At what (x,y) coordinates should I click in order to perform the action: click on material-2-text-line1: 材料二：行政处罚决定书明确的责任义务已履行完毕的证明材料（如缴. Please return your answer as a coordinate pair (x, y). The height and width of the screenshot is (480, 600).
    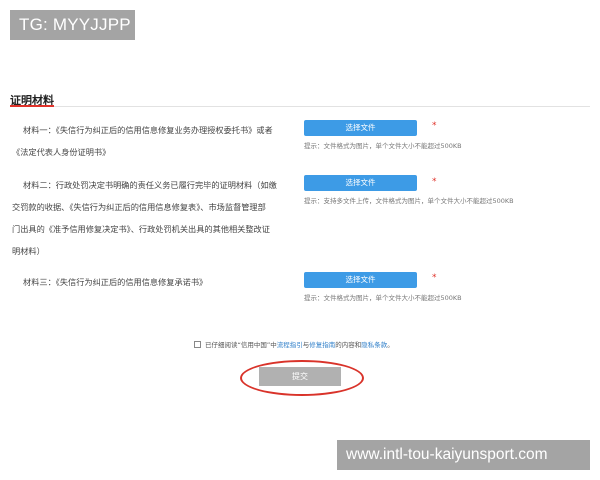
    Looking at the image, I should click on (150, 185).